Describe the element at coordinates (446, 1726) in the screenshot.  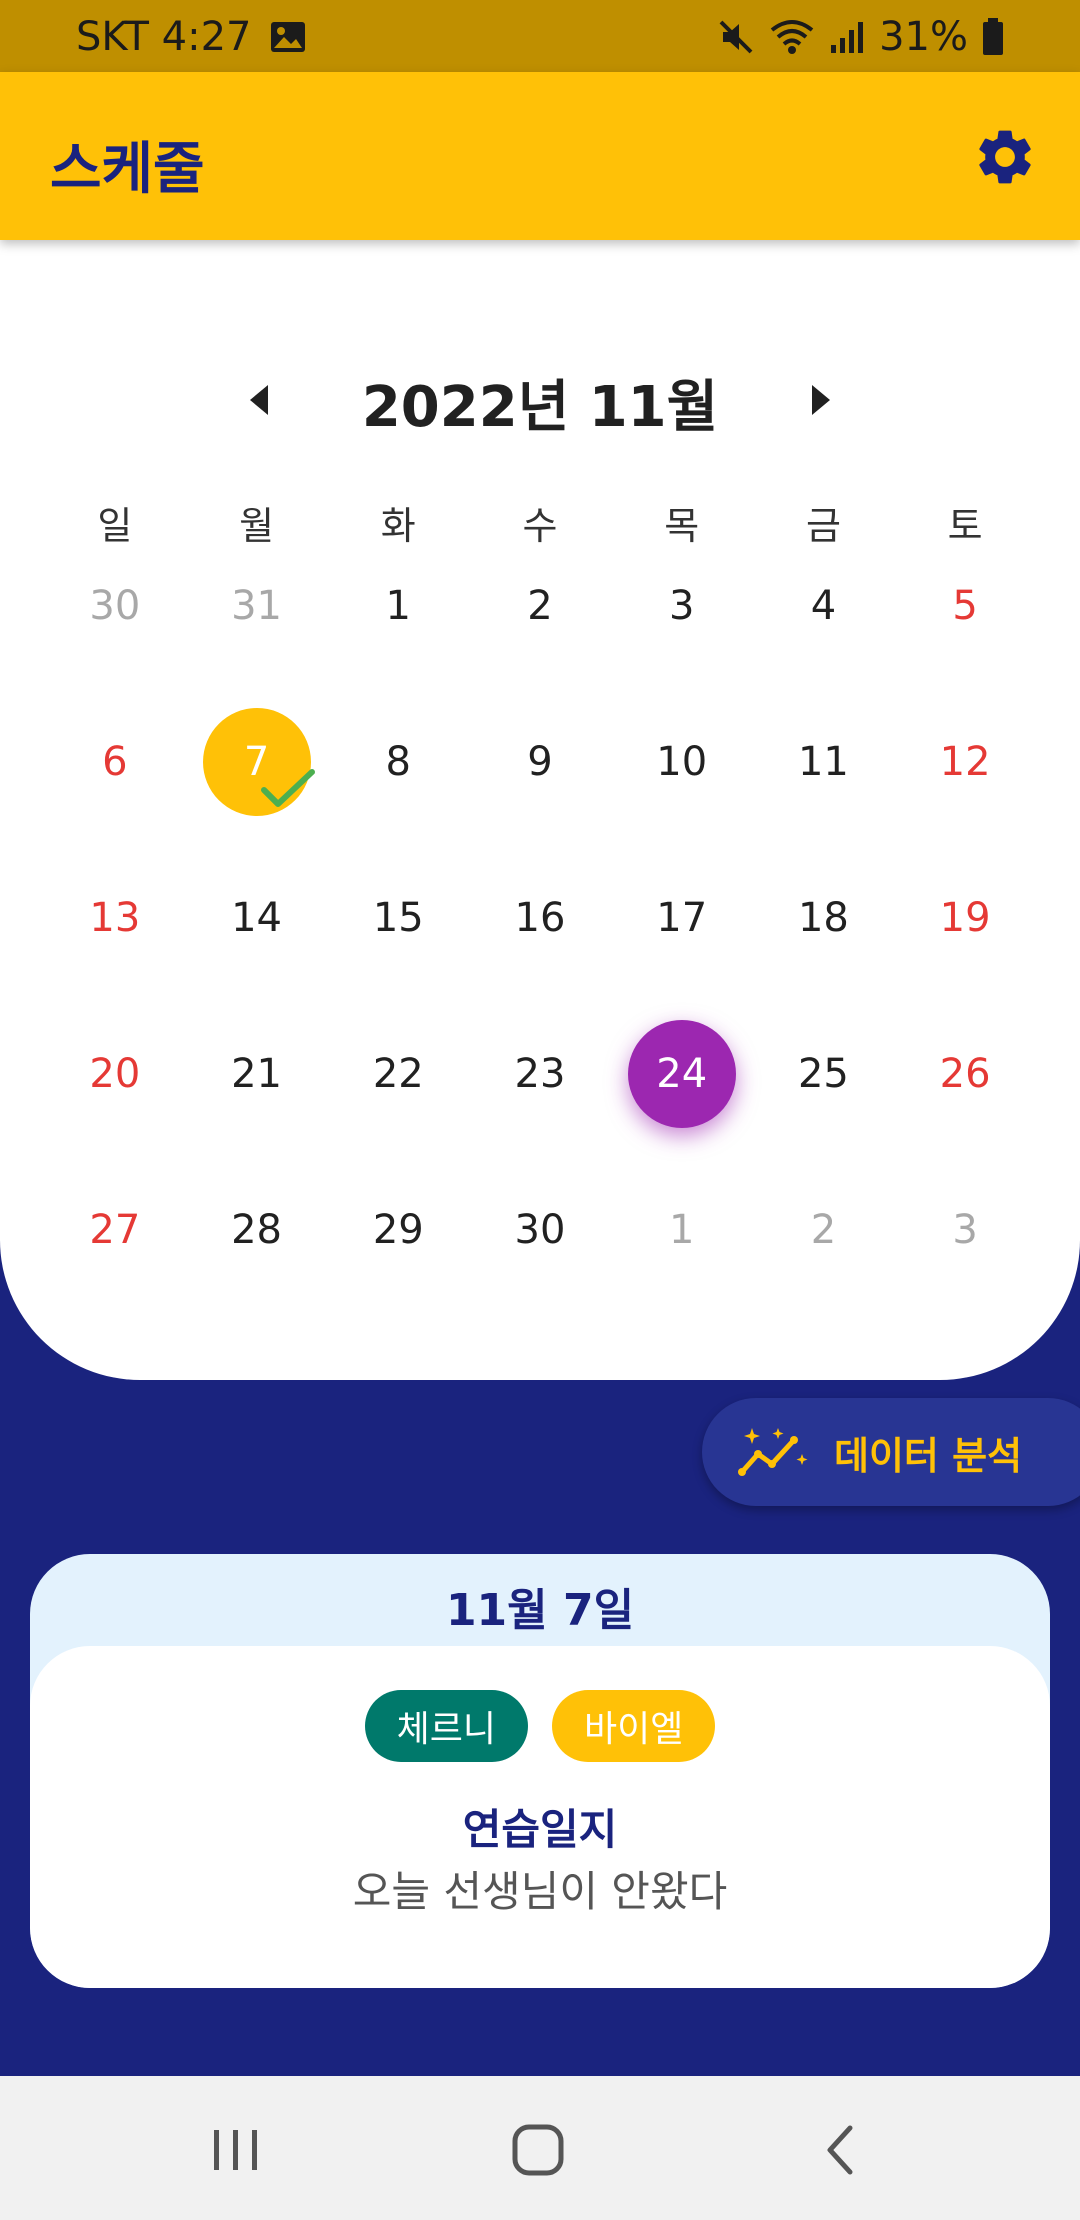
I see `tag-chip: 체르니` at that location.